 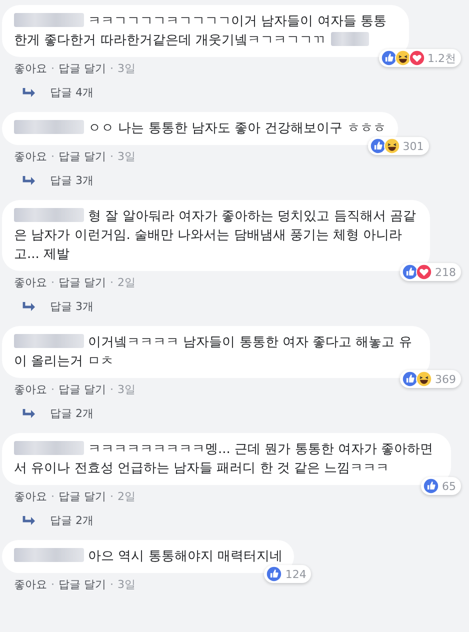 I want to click on reaction-count: 65, so click(x=449, y=486).